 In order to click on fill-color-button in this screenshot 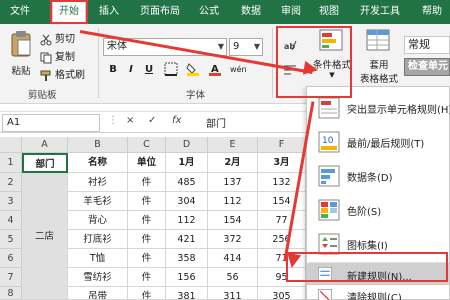, I will do `click(193, 70)`.